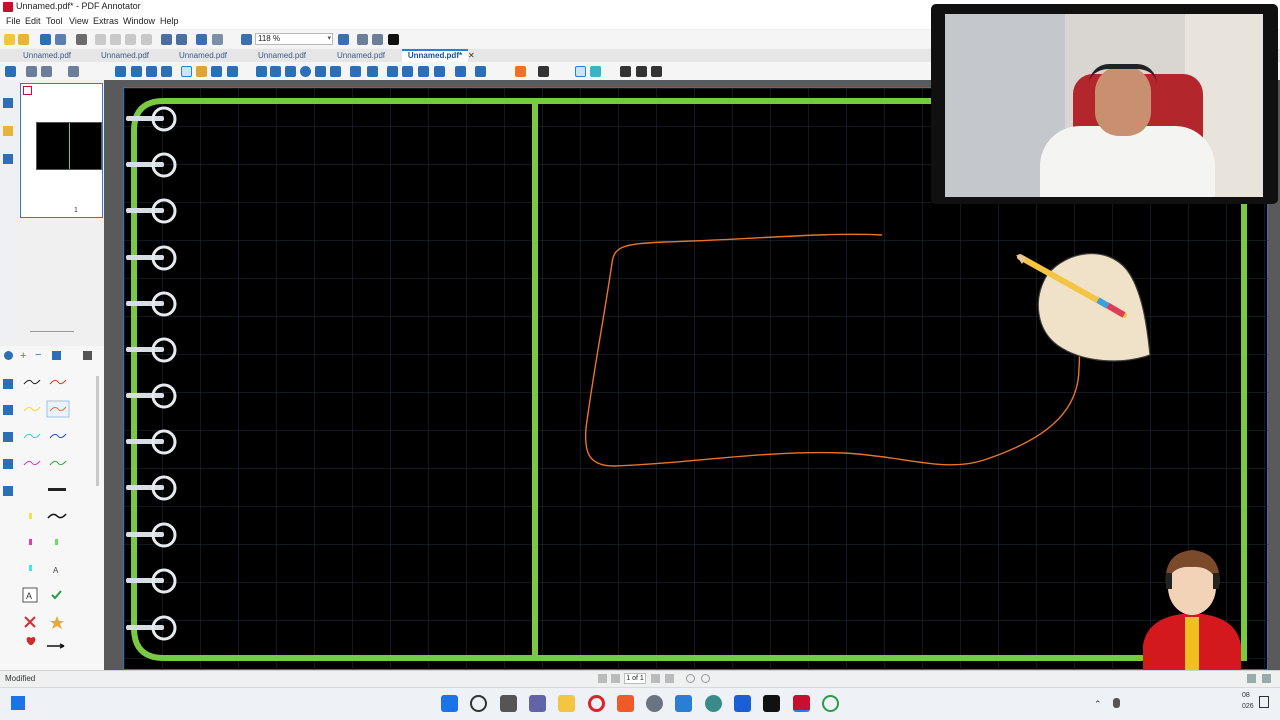 This screenshot has width=1280, height=720. Describe the element at coordinates (543, 71) in the screenshot. I see `line-style-icon` at that location.